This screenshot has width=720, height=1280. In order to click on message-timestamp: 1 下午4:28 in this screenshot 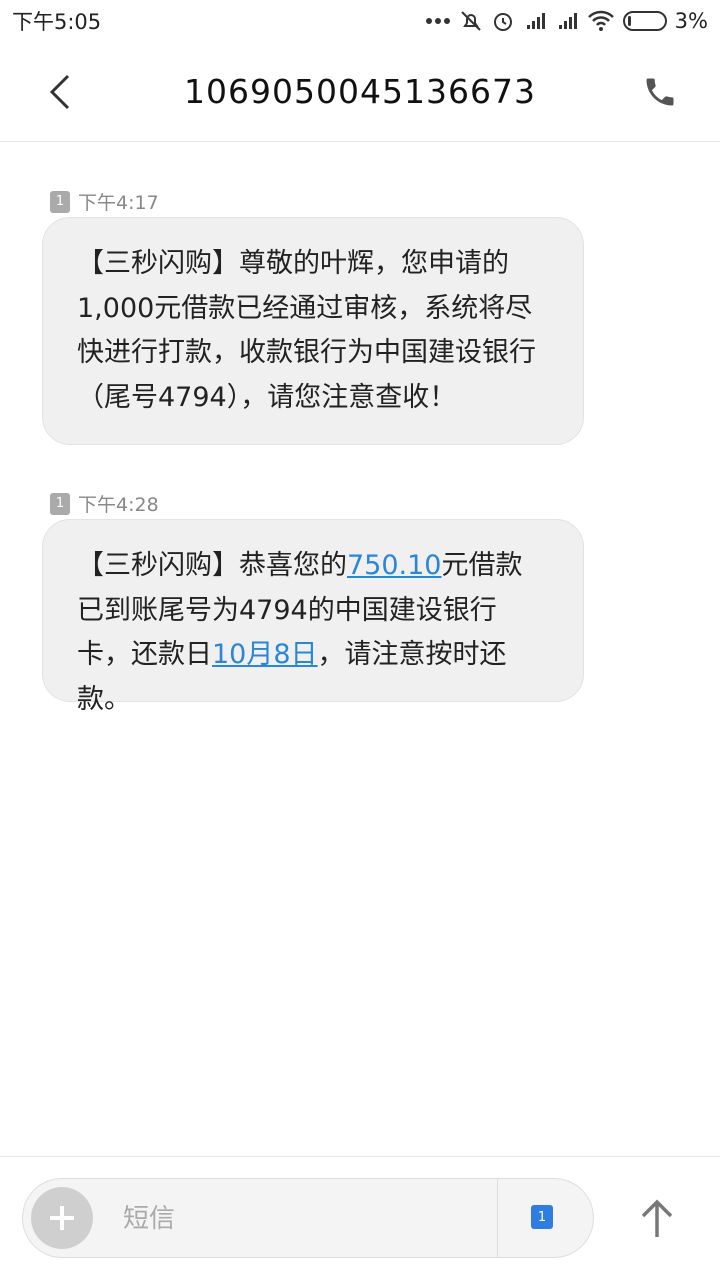, I will do `click(104, 503)`.